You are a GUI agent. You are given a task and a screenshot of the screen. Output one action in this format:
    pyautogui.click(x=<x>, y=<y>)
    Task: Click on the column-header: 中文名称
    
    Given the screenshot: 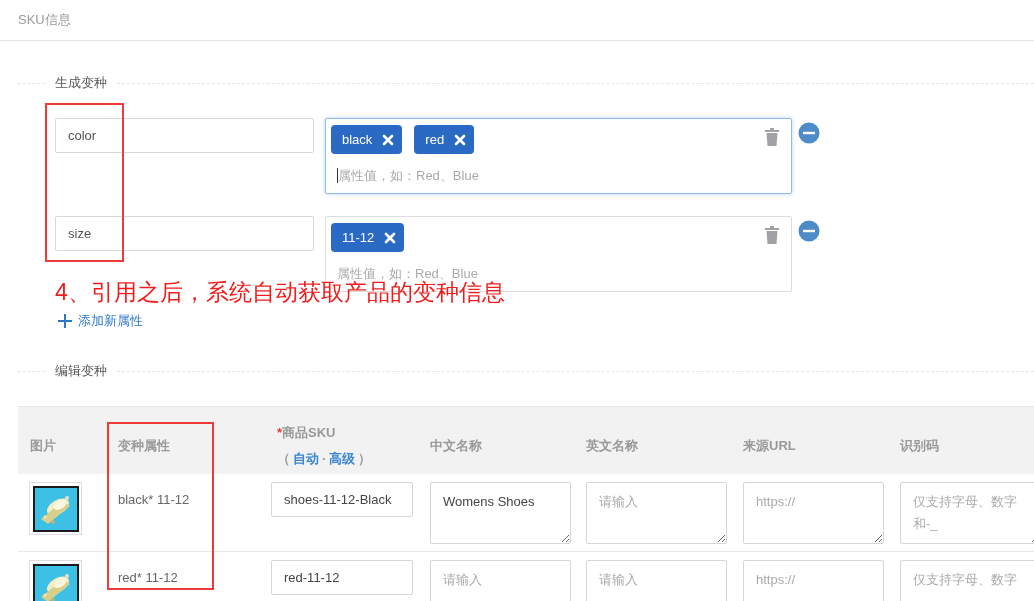 What is the action you would take?
    pyautogui.click(x=456, y=445)
    